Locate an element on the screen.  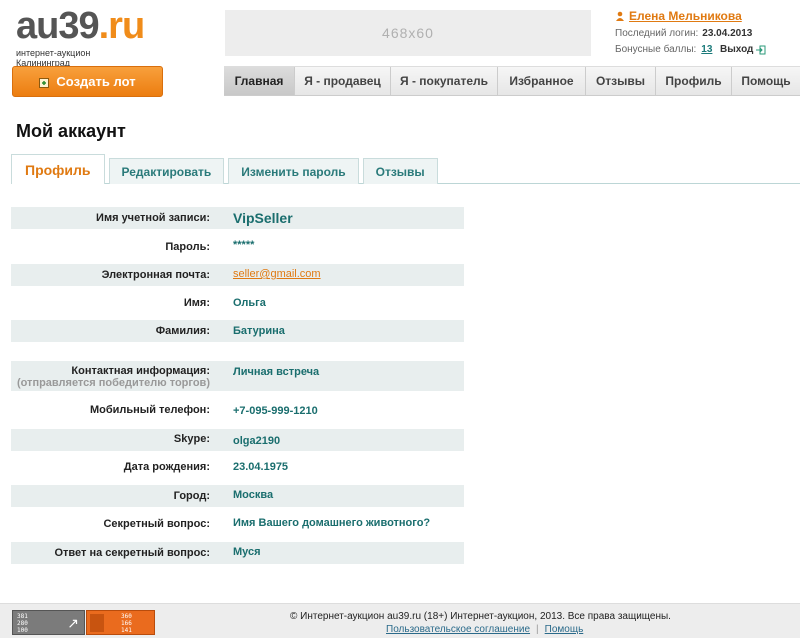
ad-banner: 468x60 is located at coordinates (408, 33).